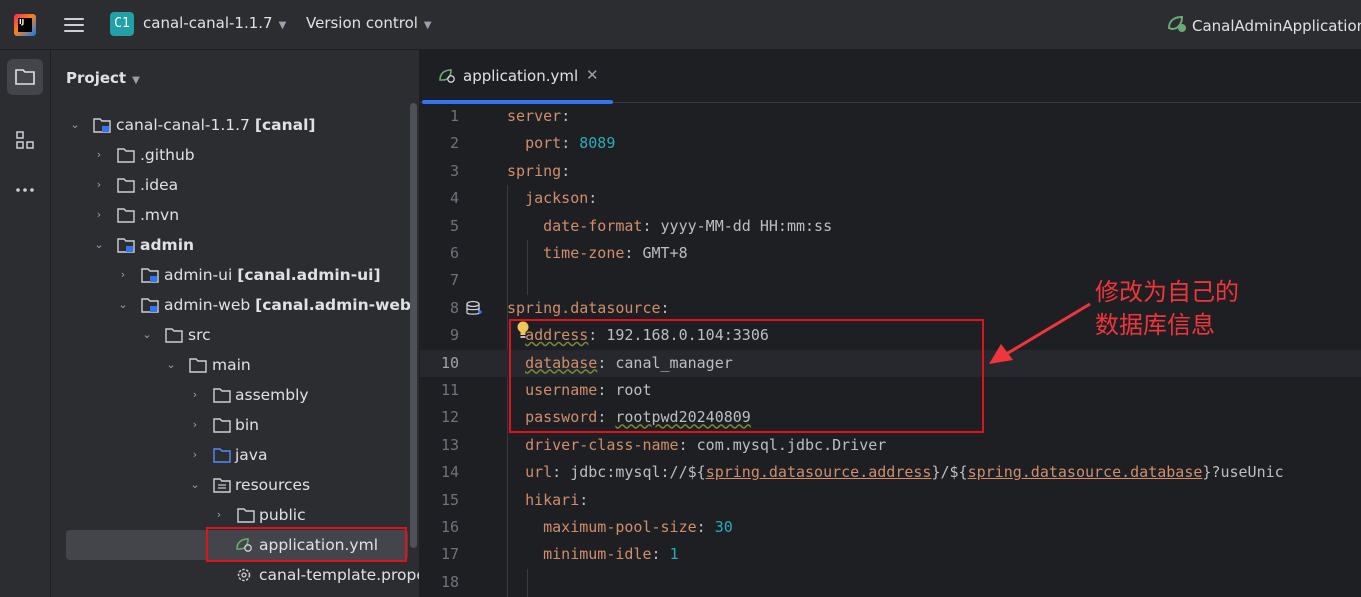 The height and width of the screenshot is (597, 1361). What do you see at coordinates (25, 323) in the screenshot?
I see `tool-window-strip` at bounding box center [25, 323].